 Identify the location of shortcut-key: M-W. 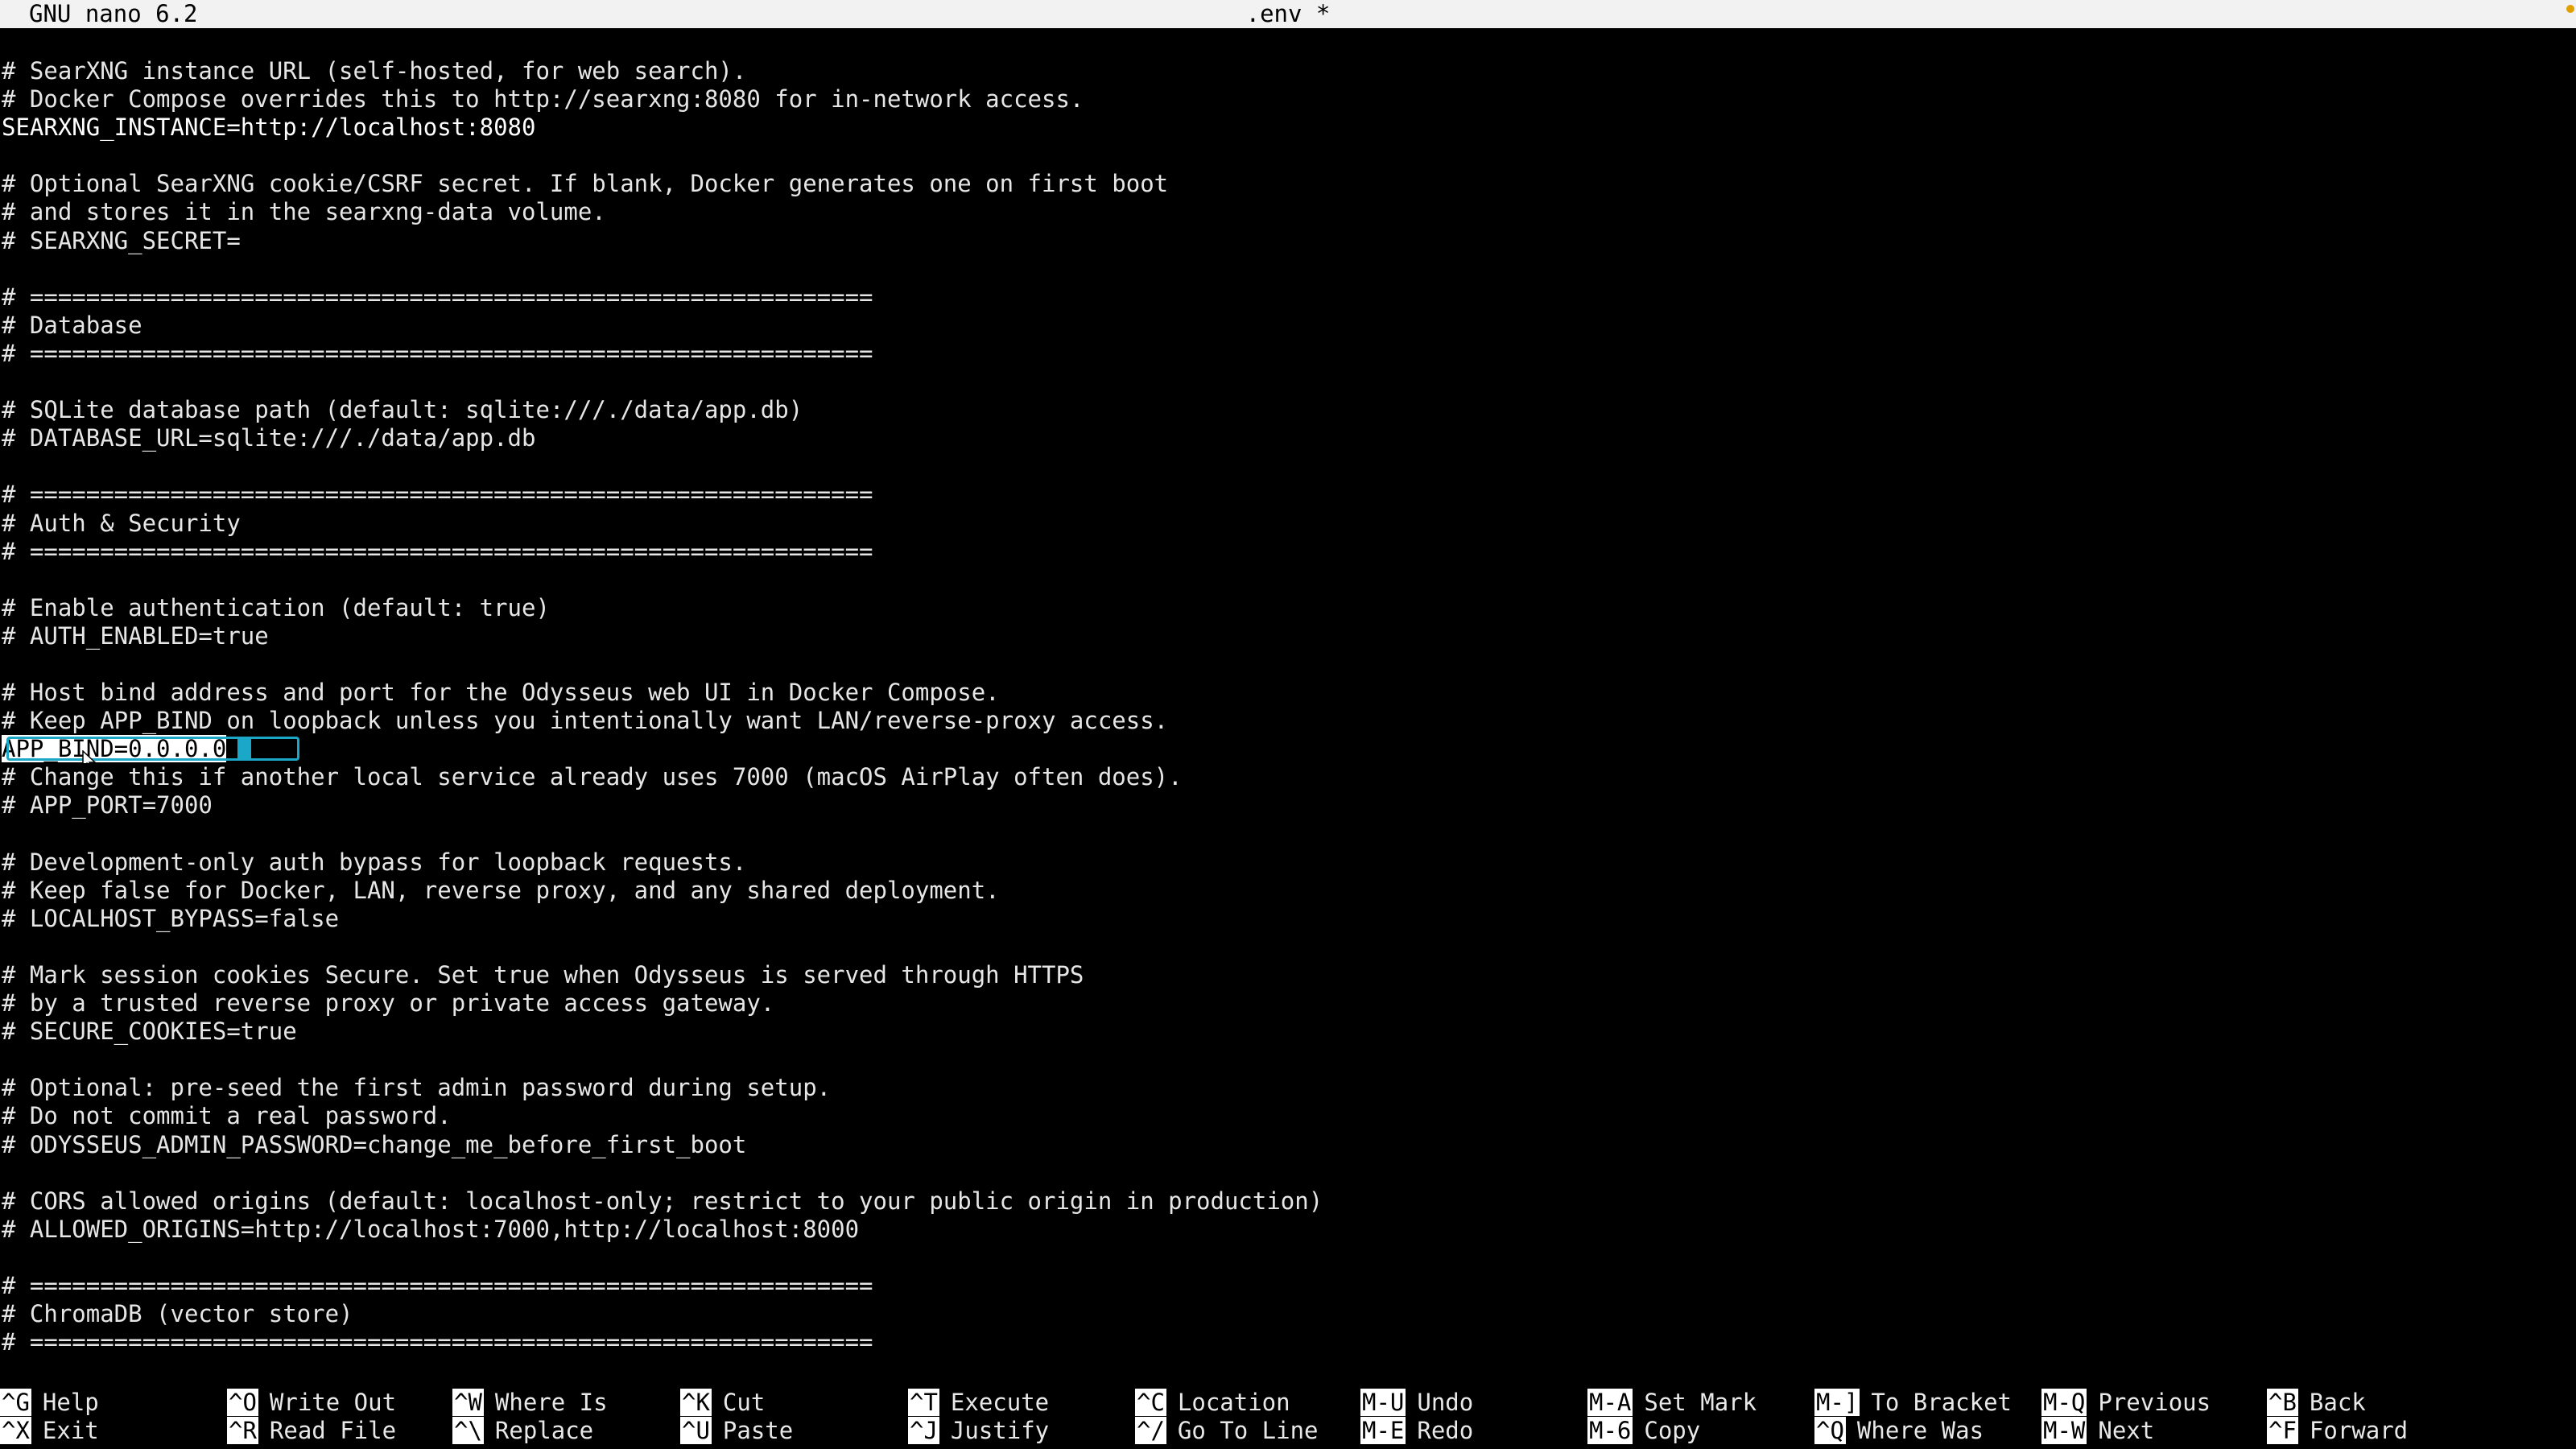
(2064, 1430).